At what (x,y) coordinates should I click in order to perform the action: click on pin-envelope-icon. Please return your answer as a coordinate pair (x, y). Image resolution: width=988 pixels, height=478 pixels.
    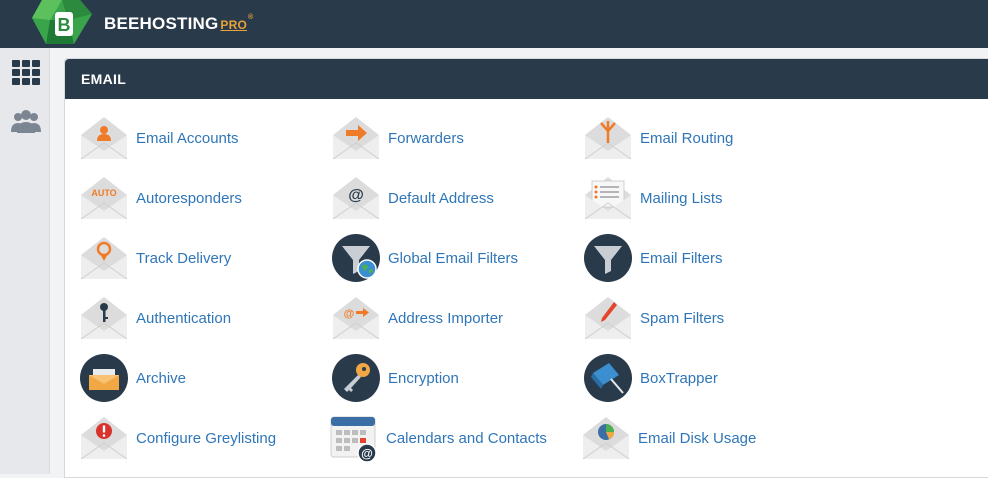
    Looking at the image, I should click on (104, 258).